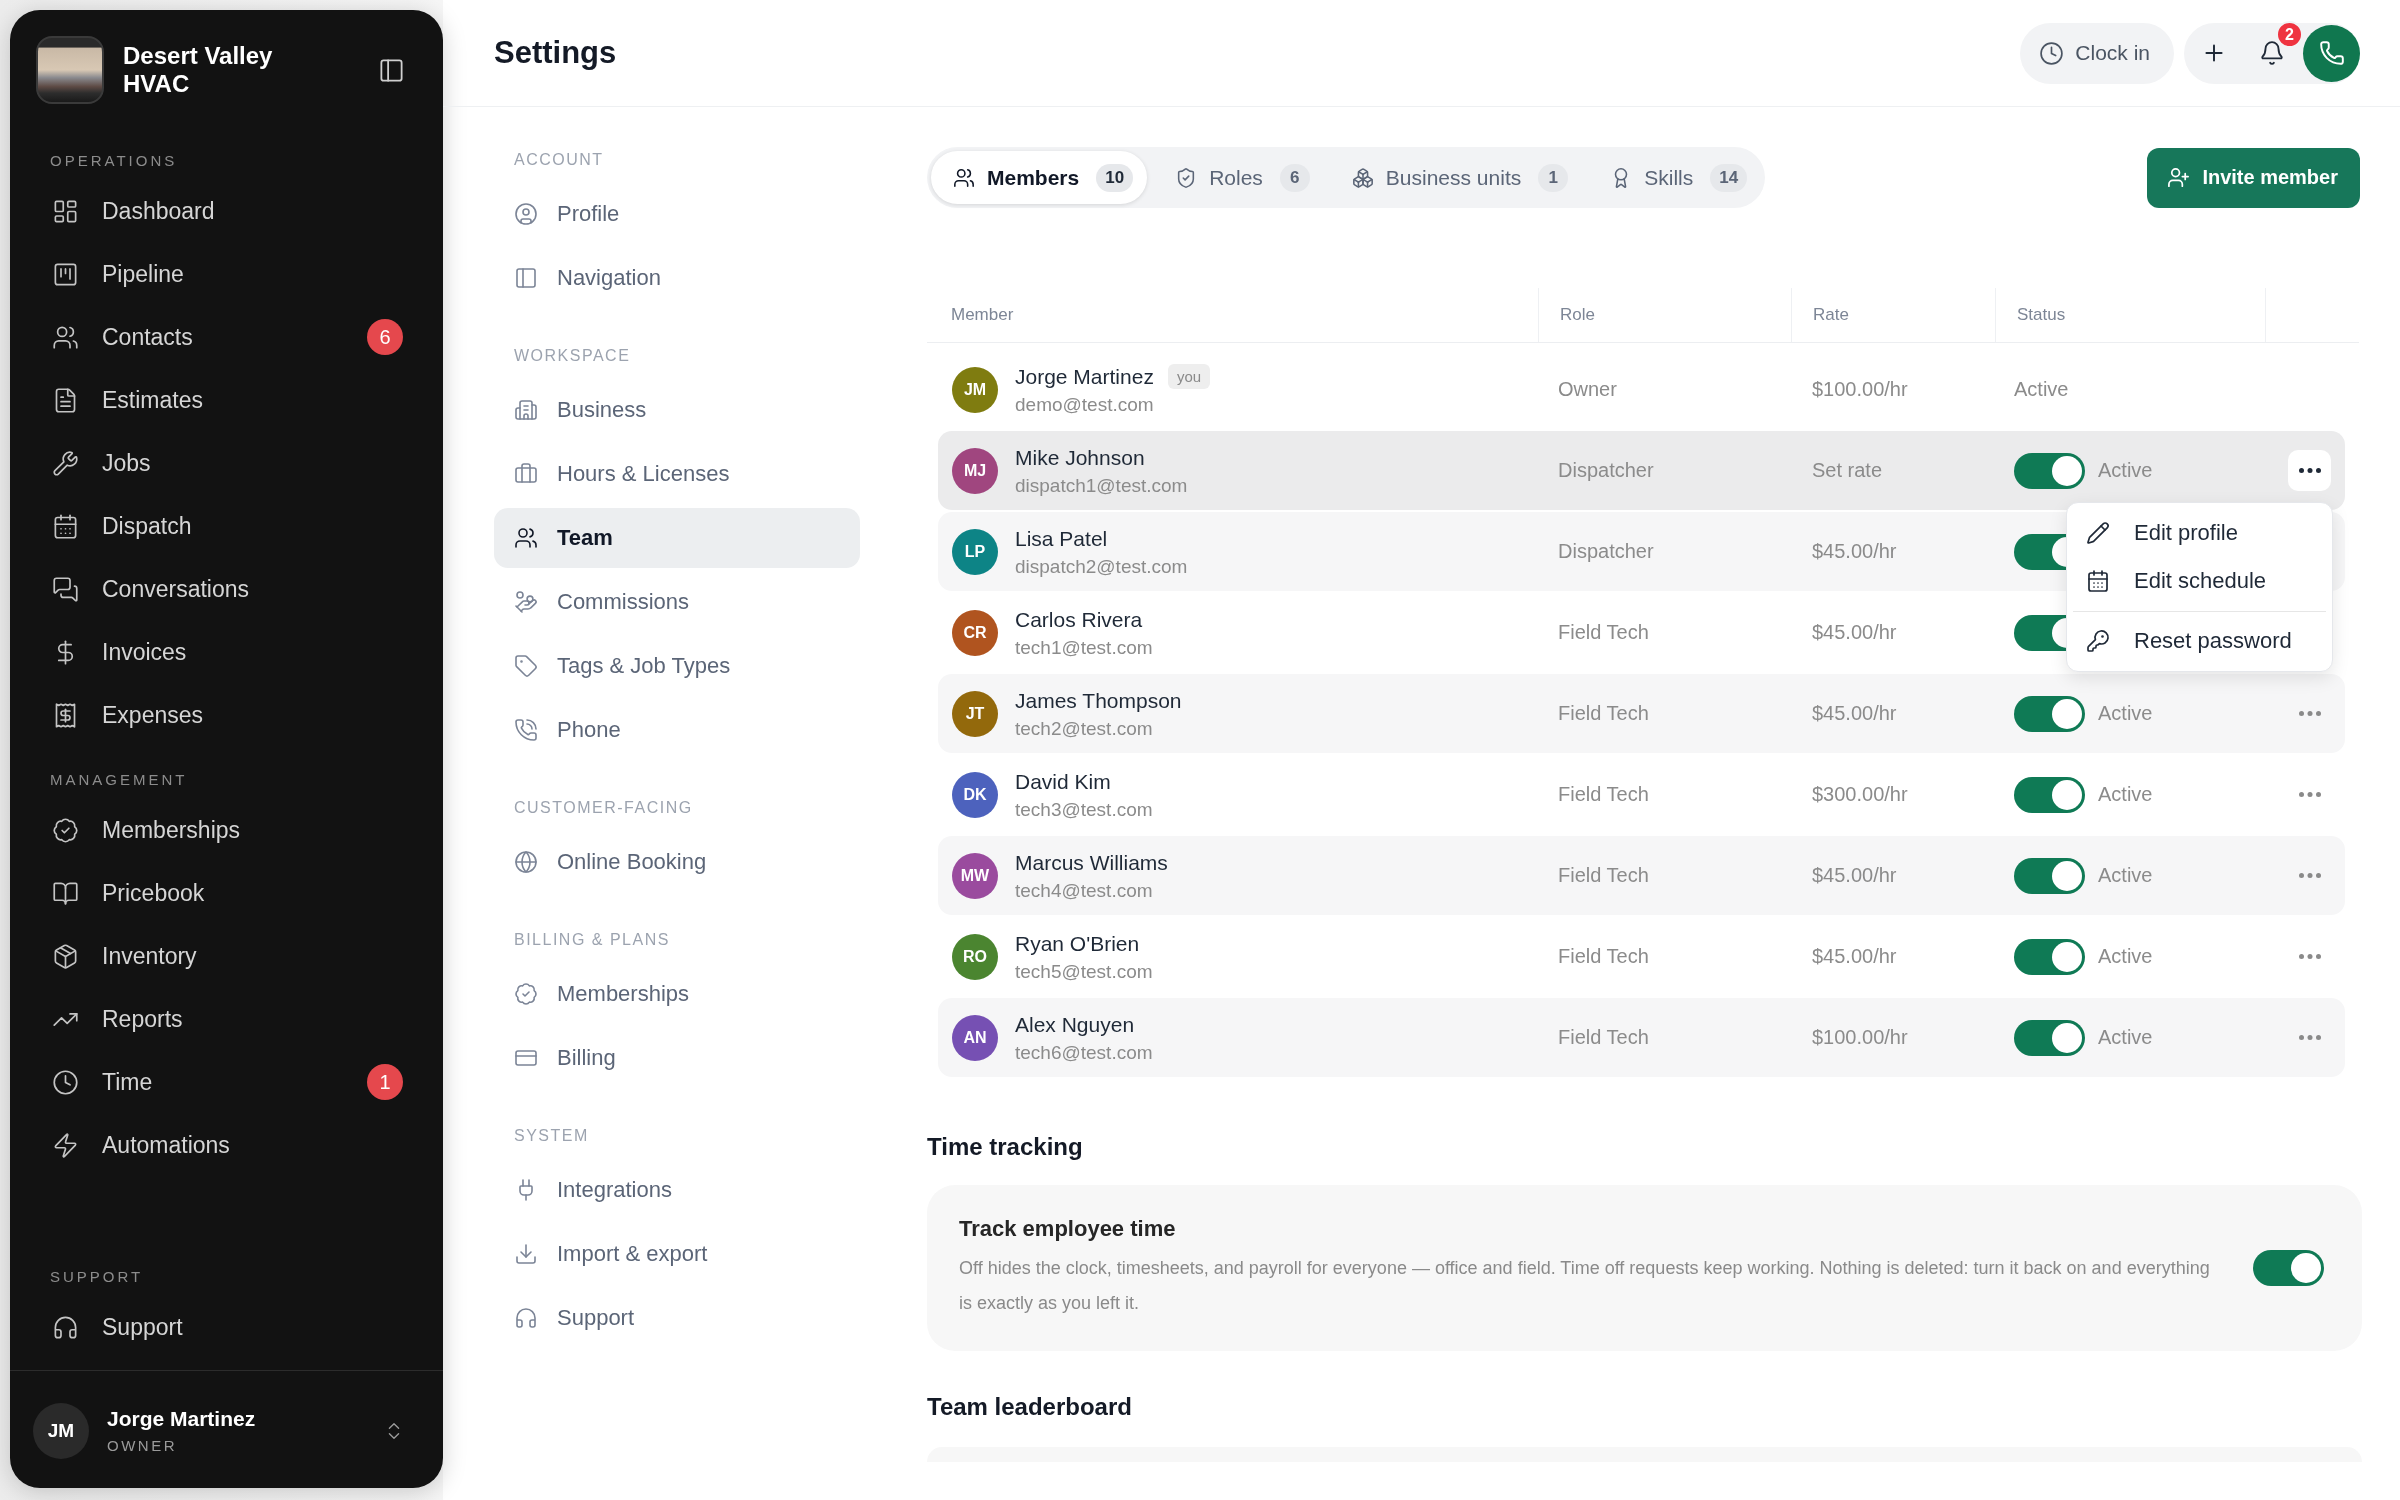 The width and height of the screenshot is (2400, 1500). I want to click on member-avatar: AN, so click(975, 1037).